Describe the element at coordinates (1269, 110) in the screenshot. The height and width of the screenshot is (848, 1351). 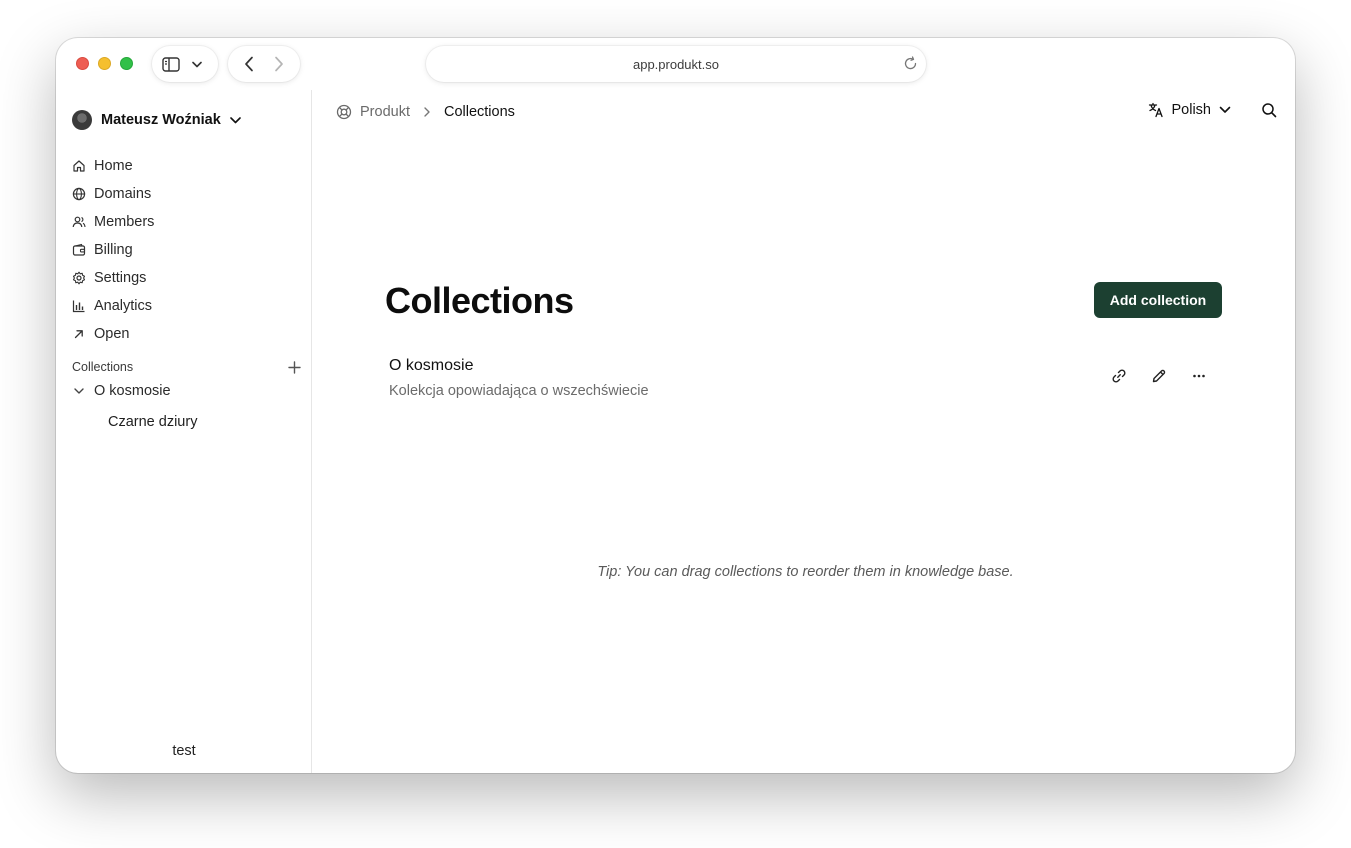
I see `search-icon` at that location.